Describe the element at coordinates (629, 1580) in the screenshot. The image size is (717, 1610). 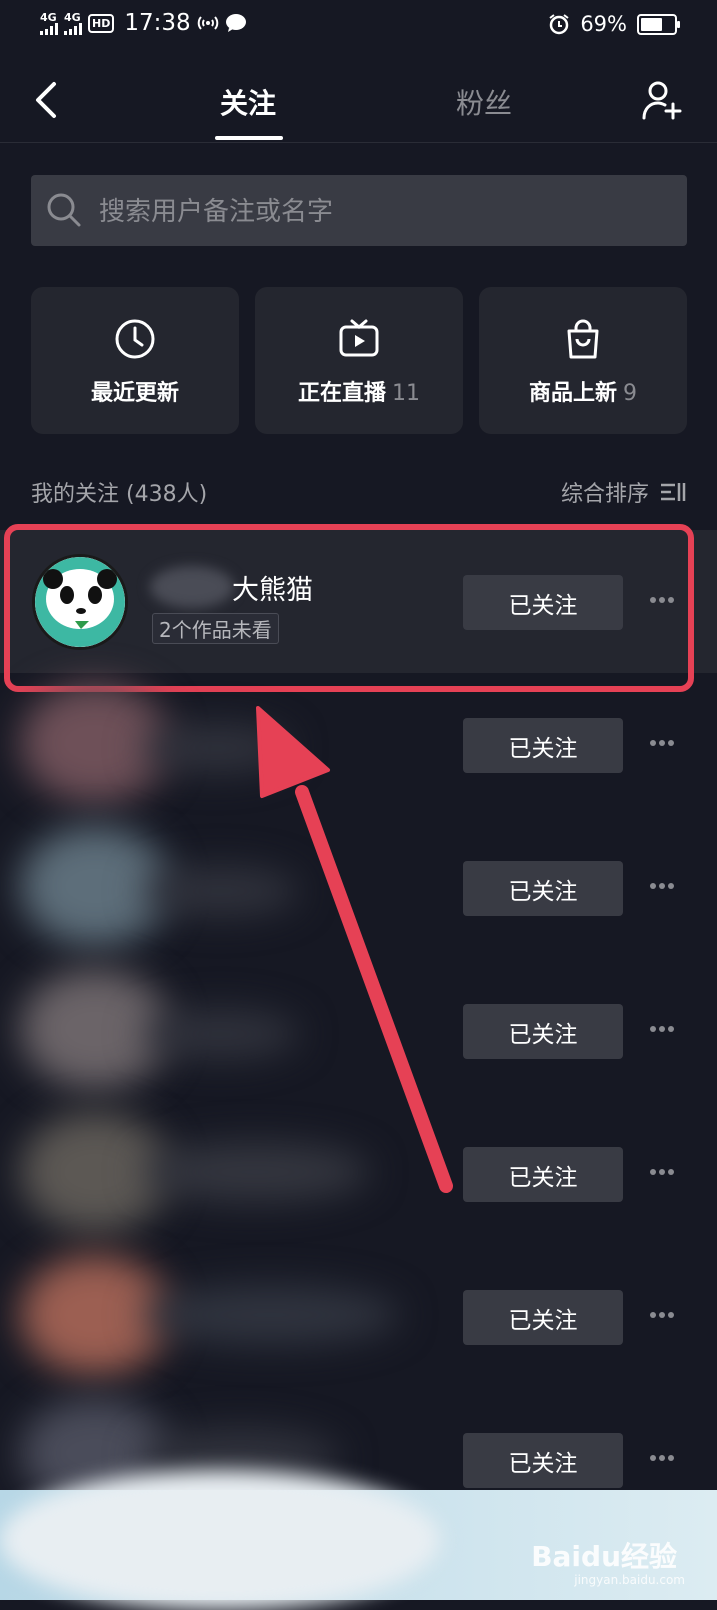
I see `watermark-url: jingyan.baidu.com` at that location.